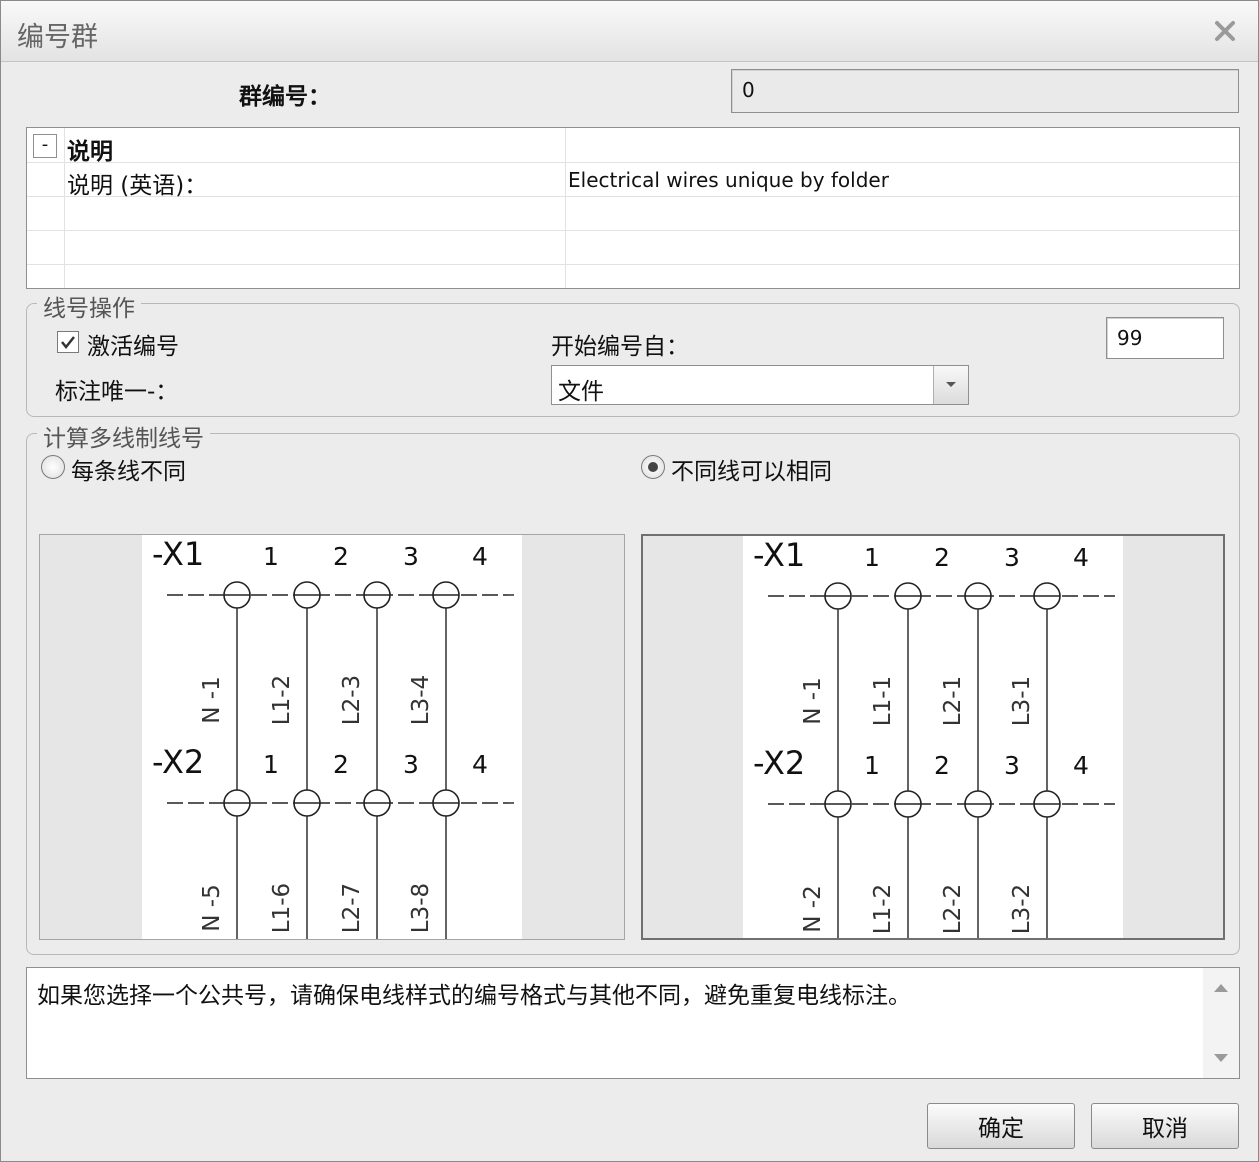  Describe the element at coordinates (751, 472) in the screenshot. I see `option-same-allowed-label: 不同线可以相同` at that location.